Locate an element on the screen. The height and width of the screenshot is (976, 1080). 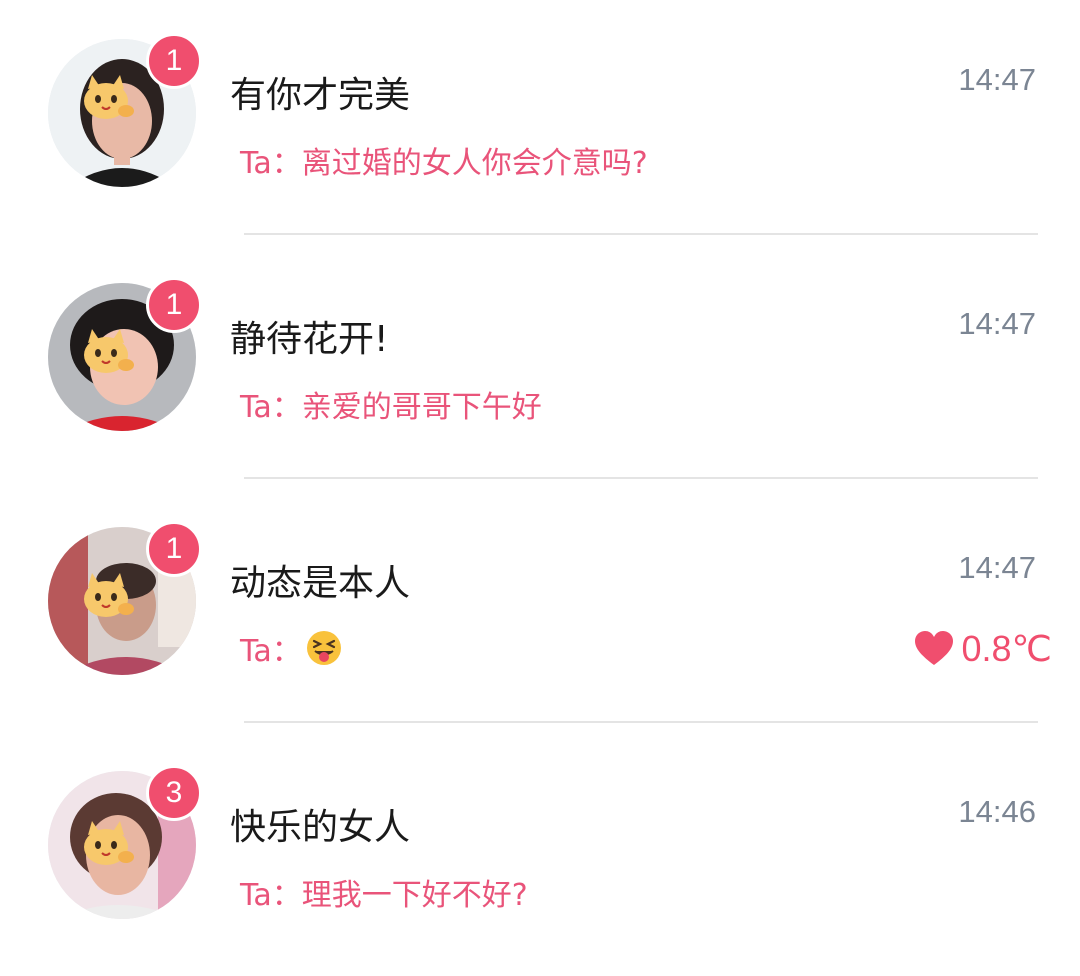
chat-preview: Ta： is located at coordinates (291, 648).